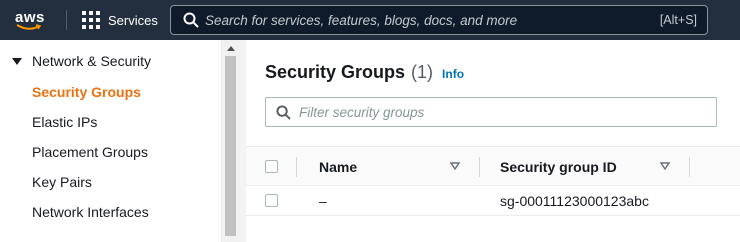 Image resolution: width=740 pixels, height=242 pixels. I want to click on panel-header: Security Groups (1) Info, so click(364, 72).